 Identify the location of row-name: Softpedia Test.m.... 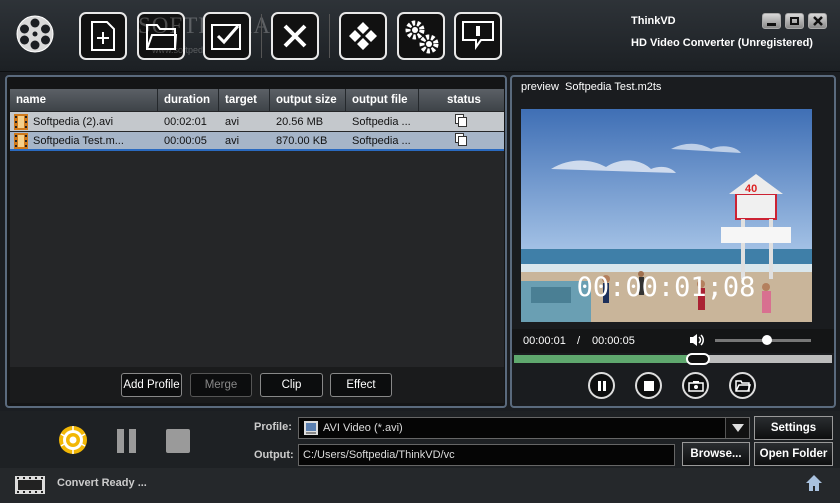
(78, 140).